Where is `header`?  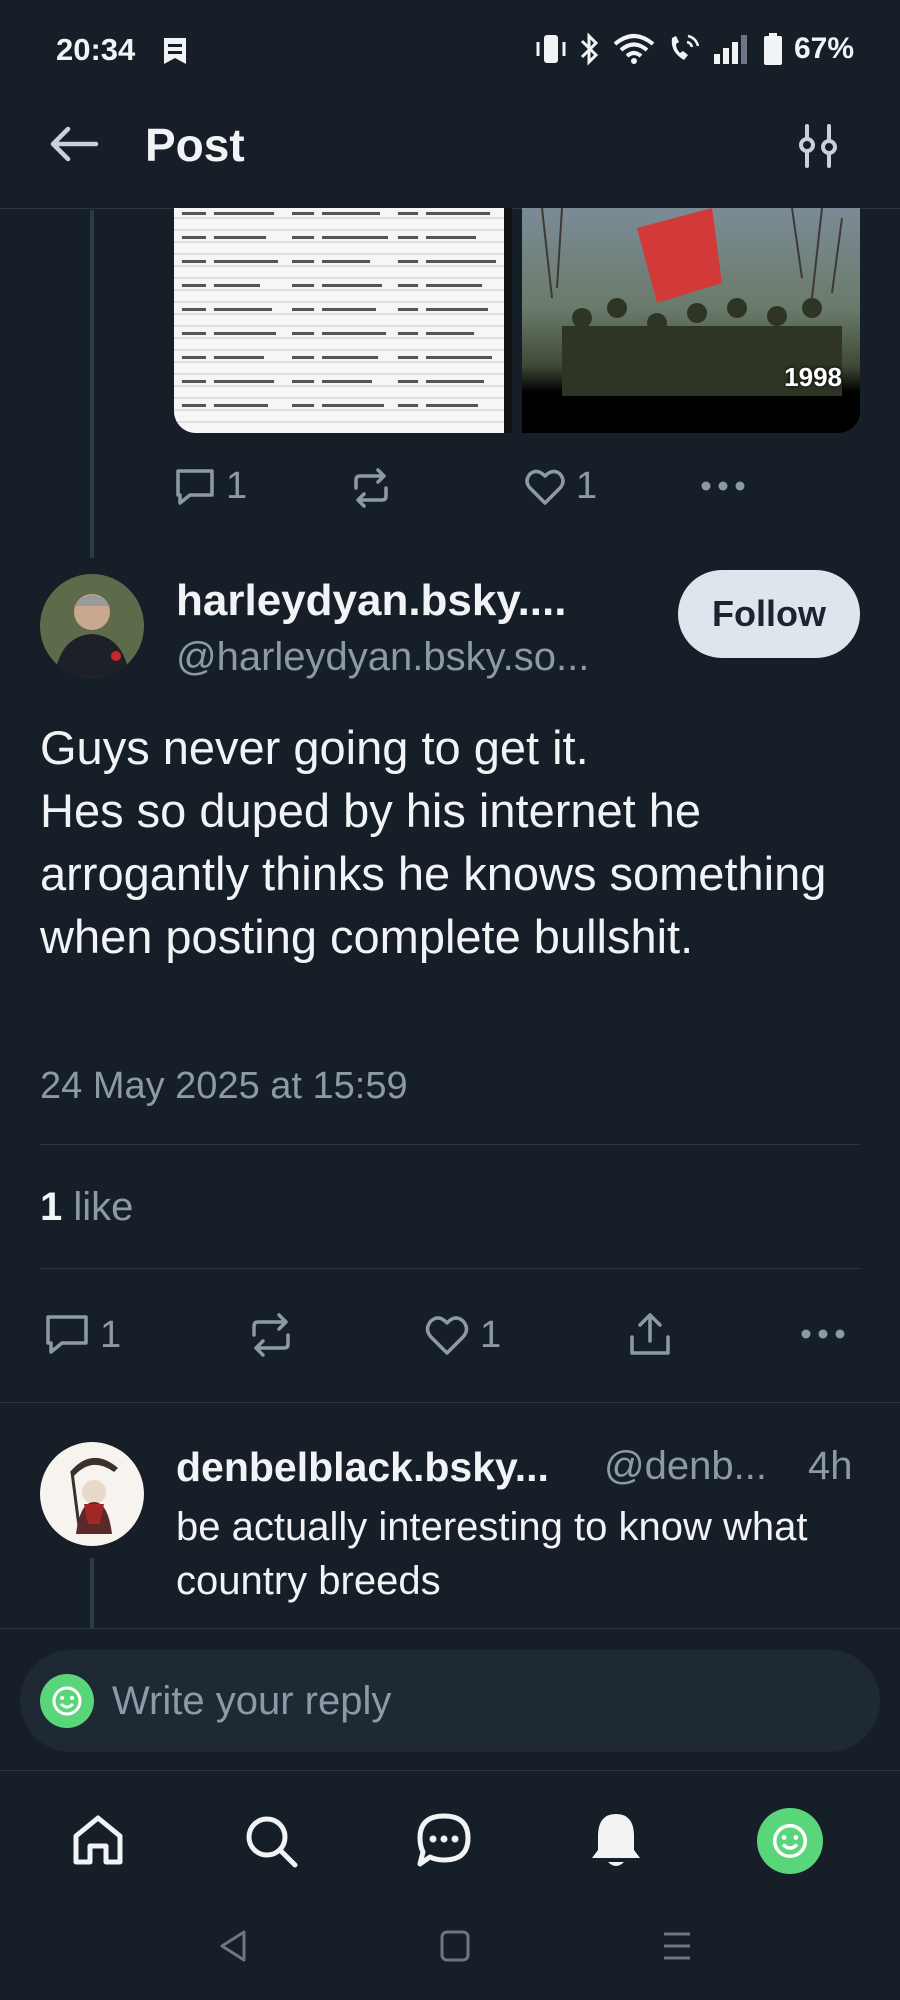
header is located at coordinates (450, 154).